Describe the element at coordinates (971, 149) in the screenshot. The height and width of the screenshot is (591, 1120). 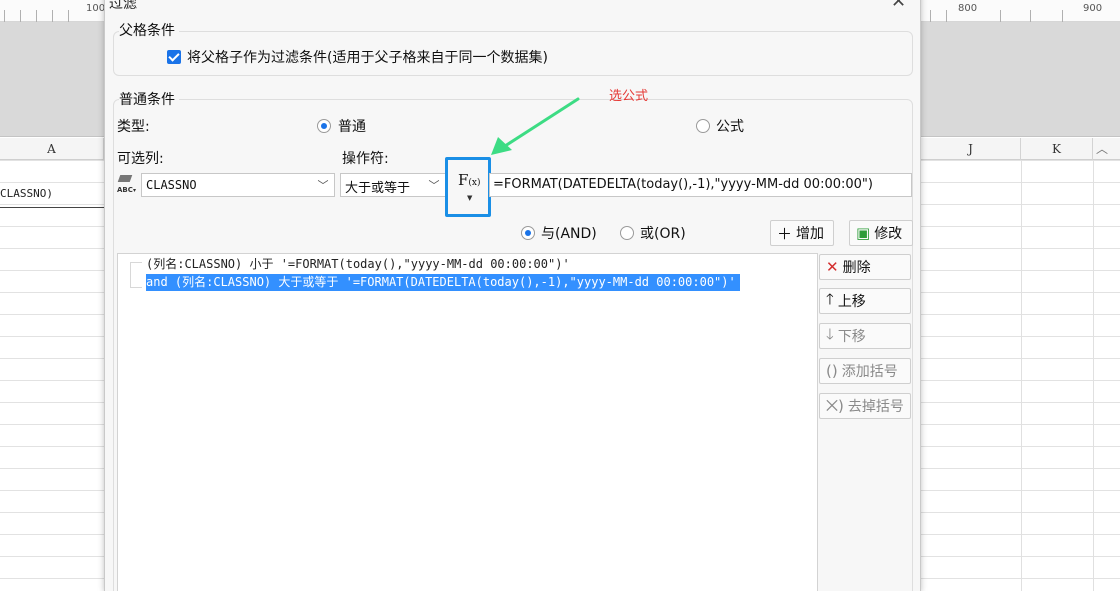
I see `column-header-j: J` at that location.